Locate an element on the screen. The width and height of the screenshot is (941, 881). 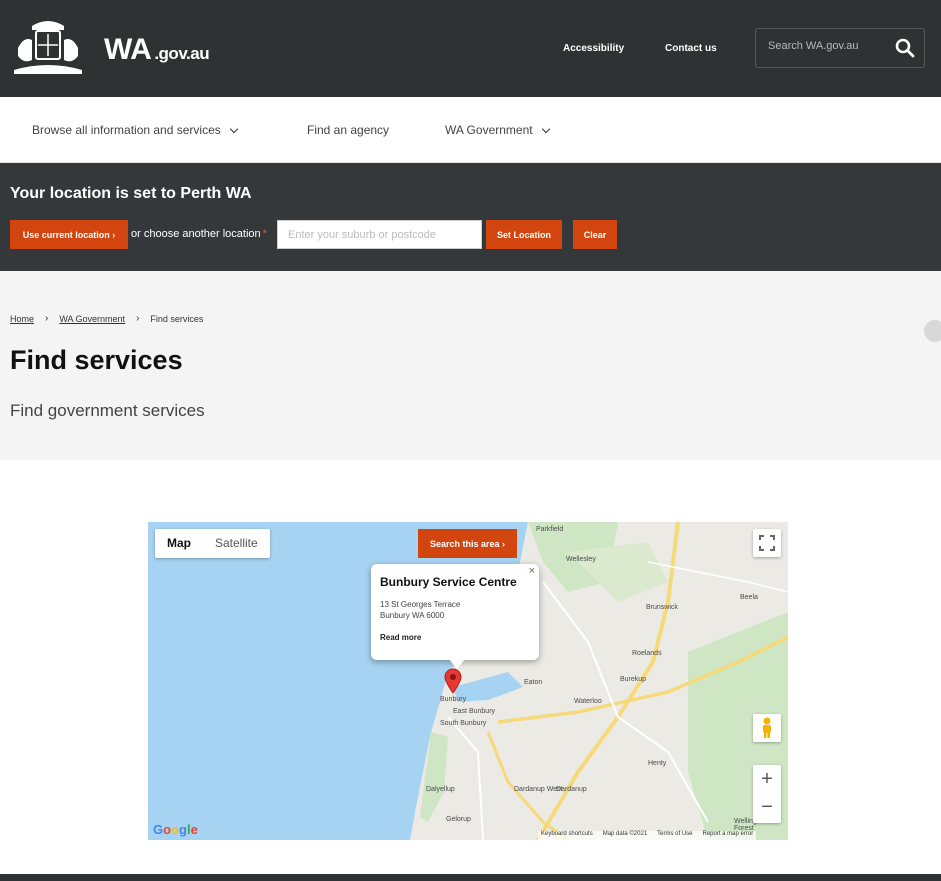
popup-read-more-link: Read more is located at coordinates (400, 637).